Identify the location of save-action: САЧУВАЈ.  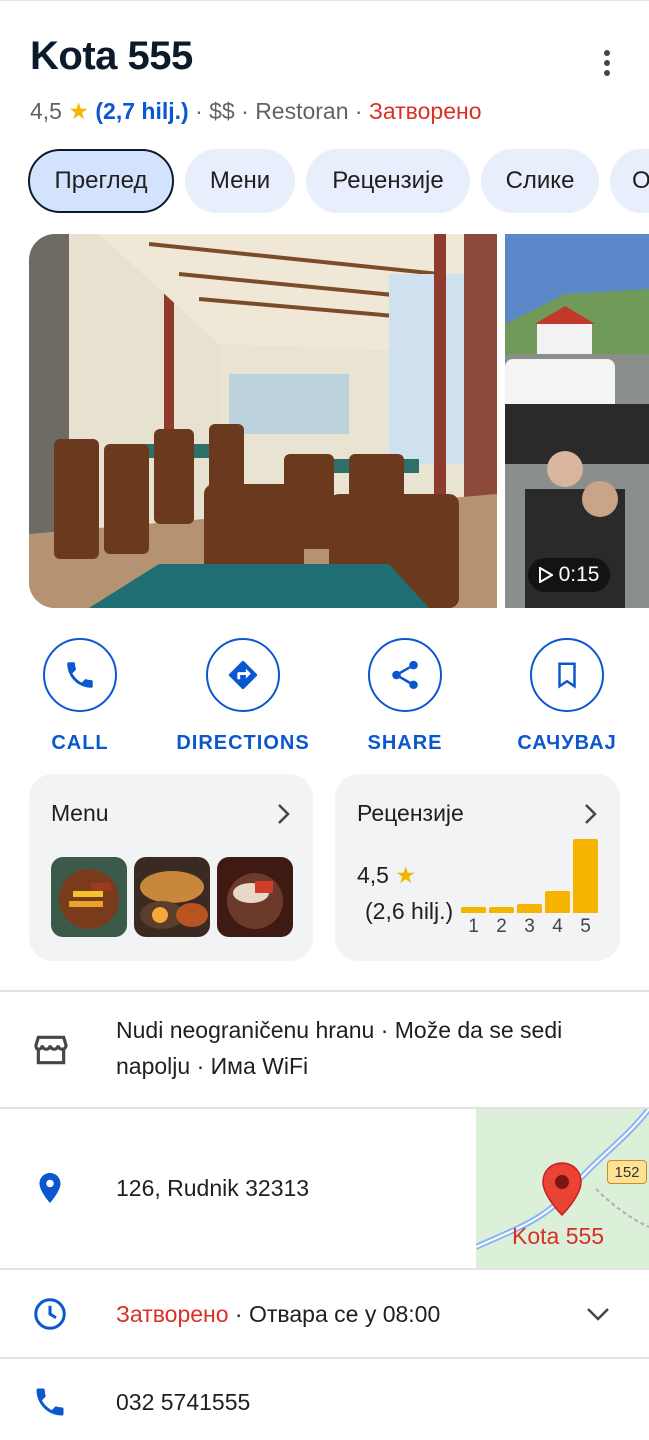
(567, 696).